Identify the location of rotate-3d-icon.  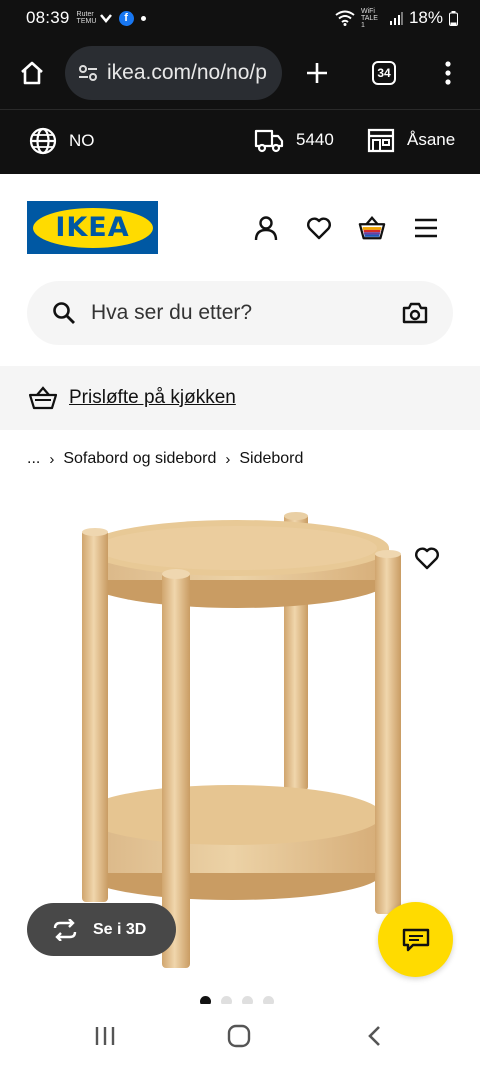
(65, 929).